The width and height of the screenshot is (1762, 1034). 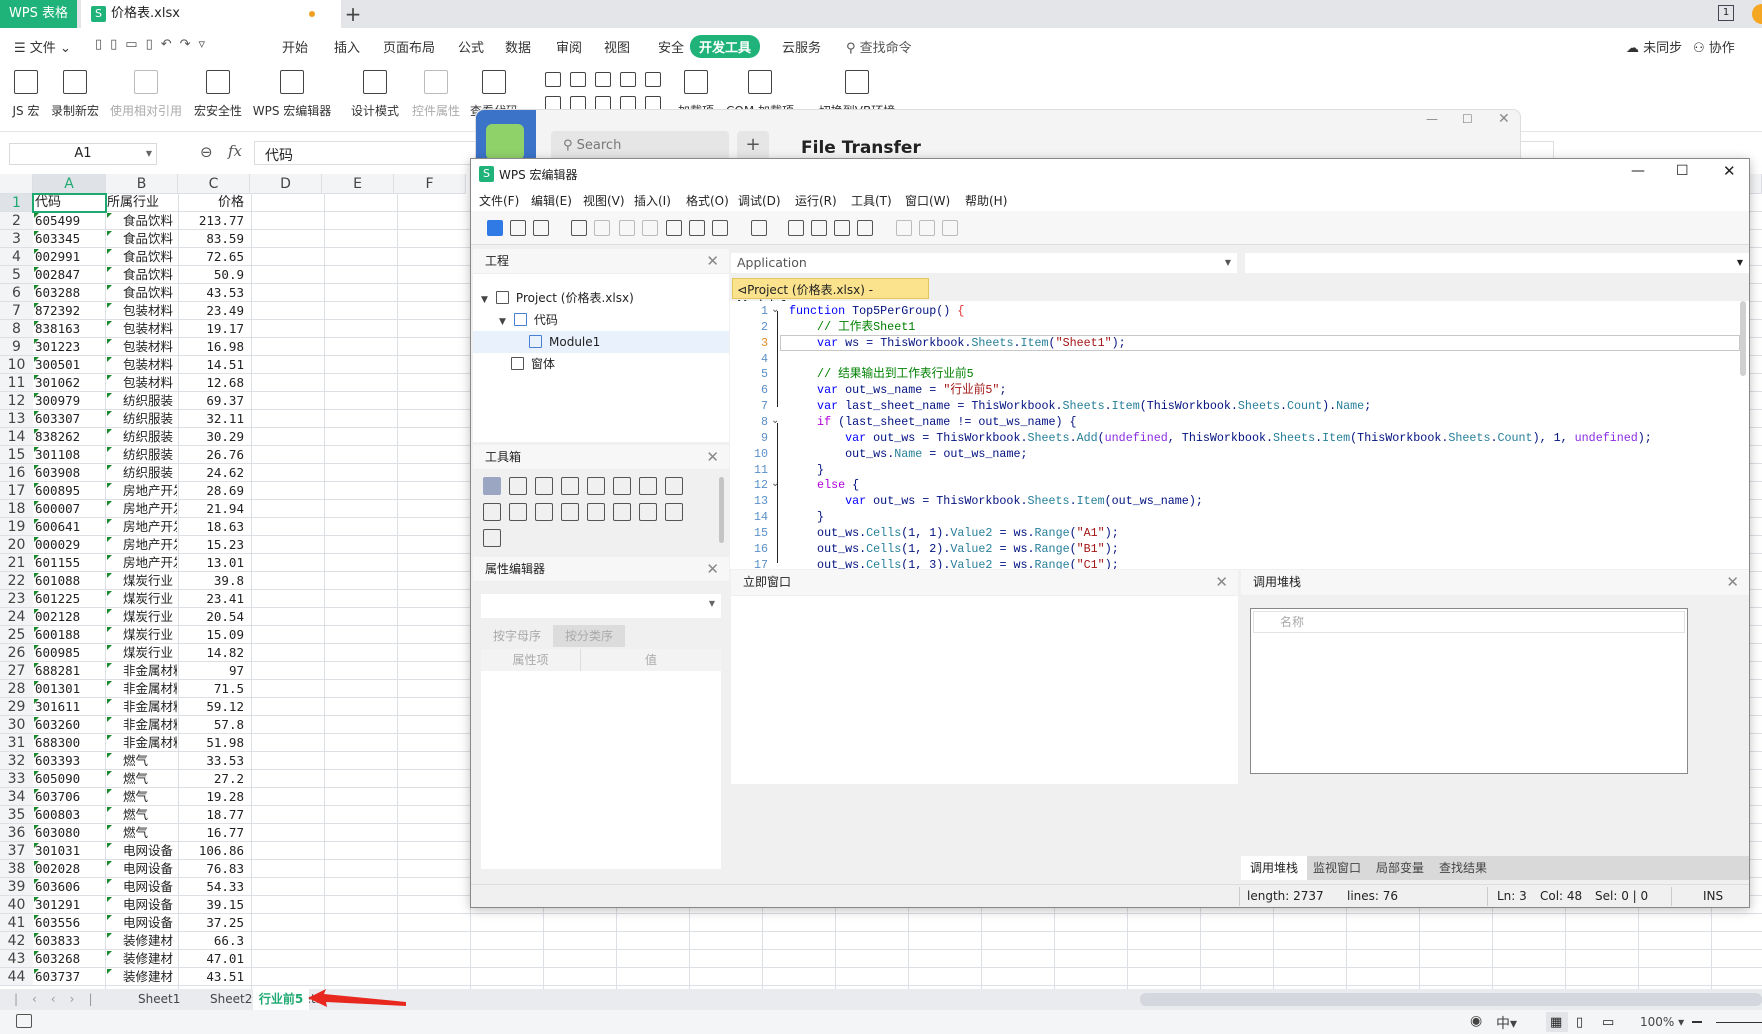 What do you see at coordinates (1469, 691) in the screenshot?
I see `callstack-list: 名称` at bounding box center [1469, 691].